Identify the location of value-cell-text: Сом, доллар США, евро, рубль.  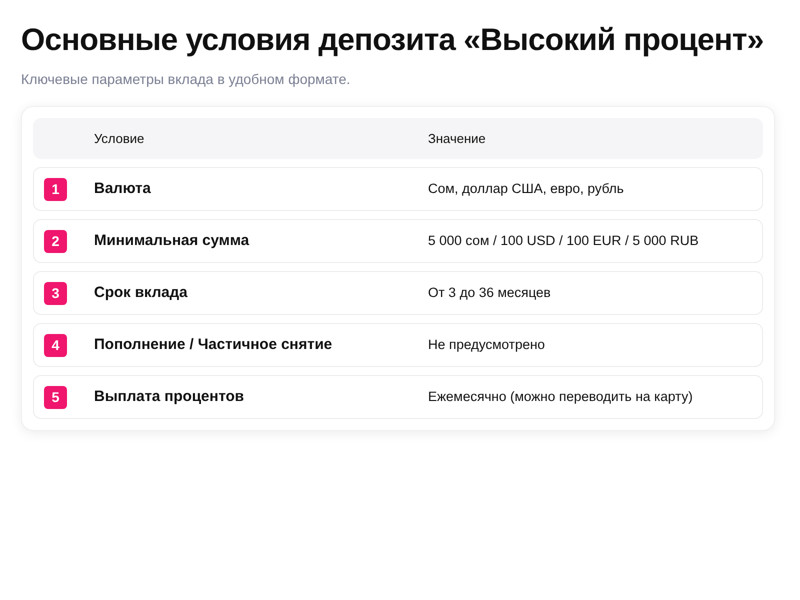
(526, 189).